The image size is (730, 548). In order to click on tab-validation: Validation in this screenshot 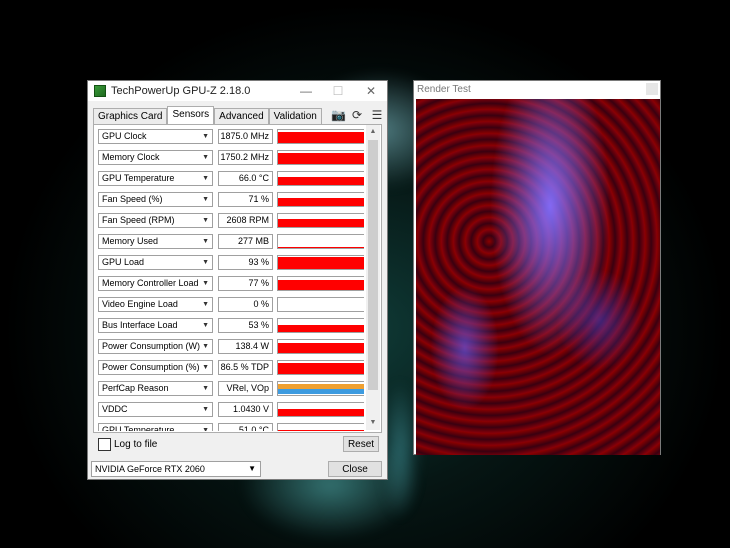, I will do `click(295, 116)`.